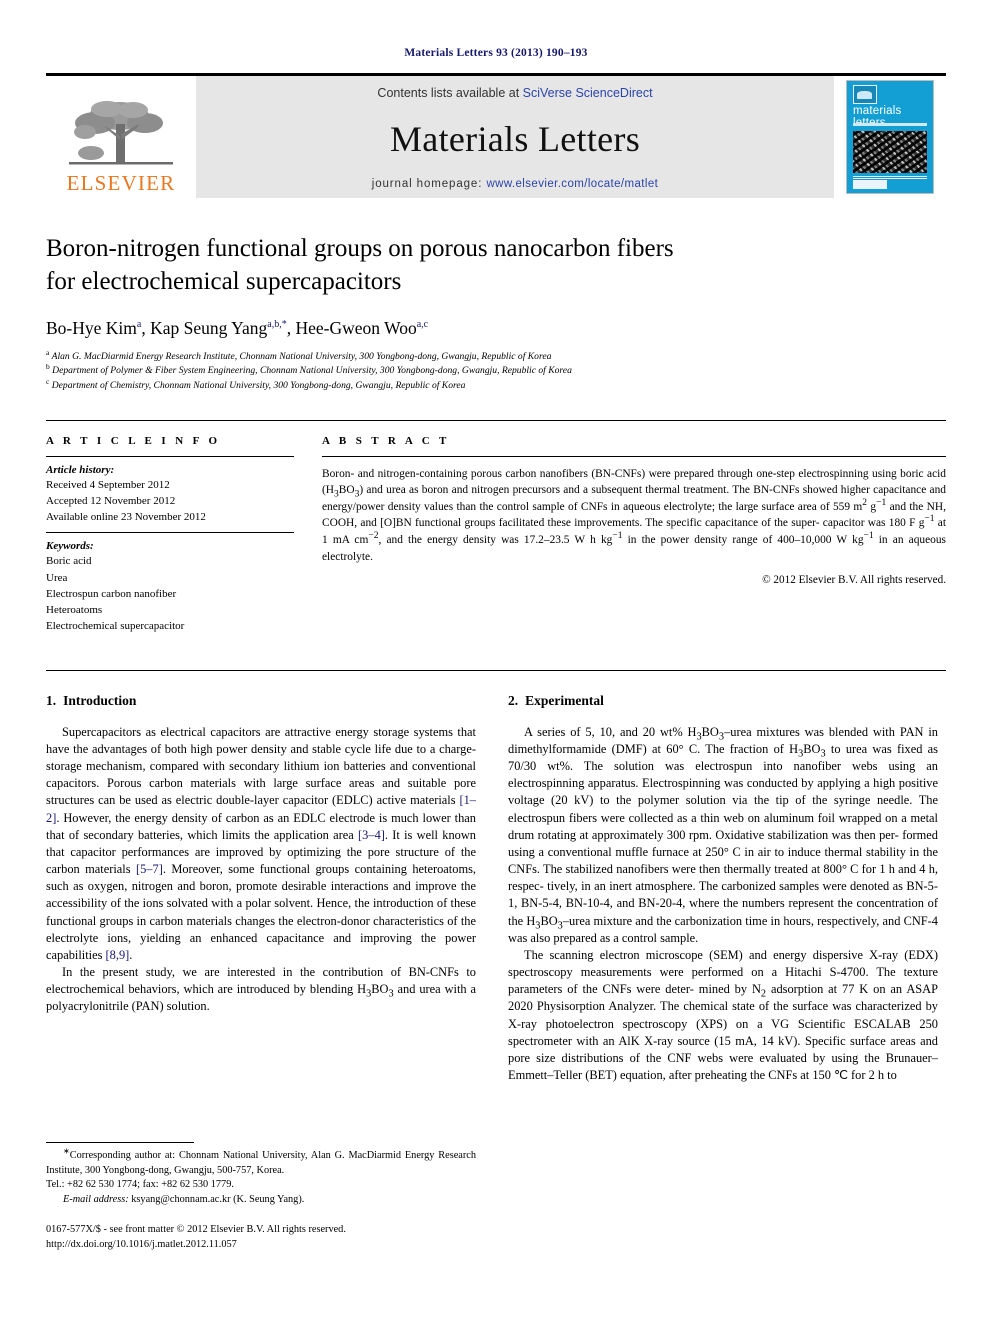 This screenshot has width=992, height=1323. I want to click on keyword-item: Electrospun carbon nanofiber, so click(111, 593).